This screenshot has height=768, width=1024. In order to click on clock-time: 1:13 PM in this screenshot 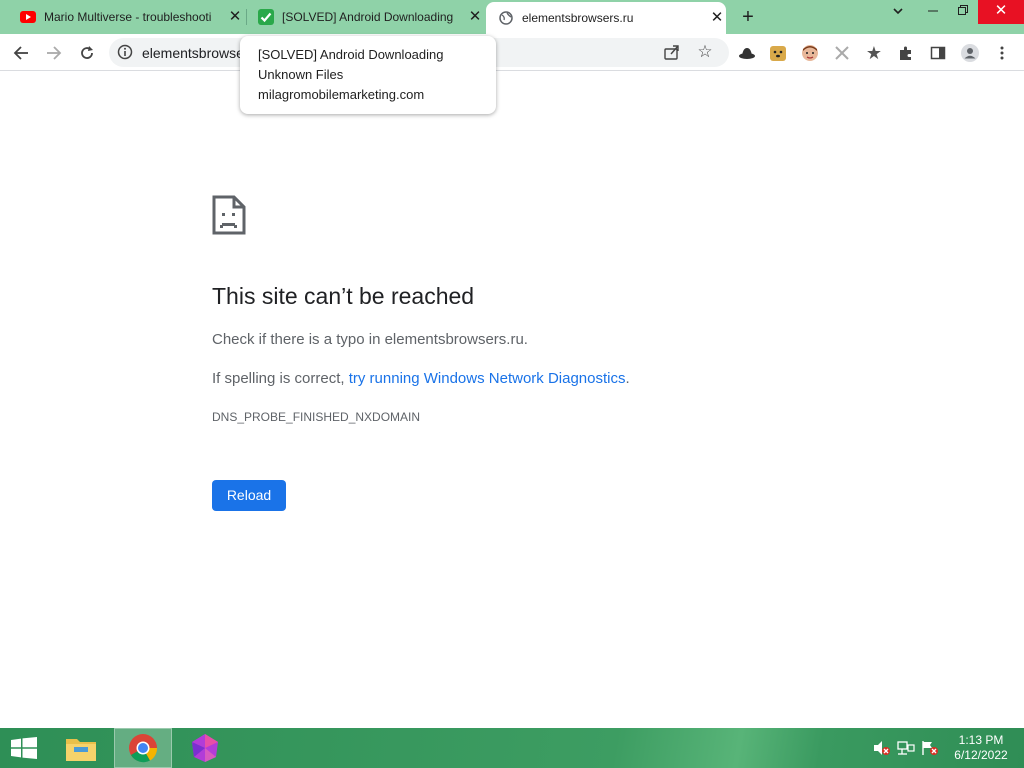, I will do `click(981, 740)`.